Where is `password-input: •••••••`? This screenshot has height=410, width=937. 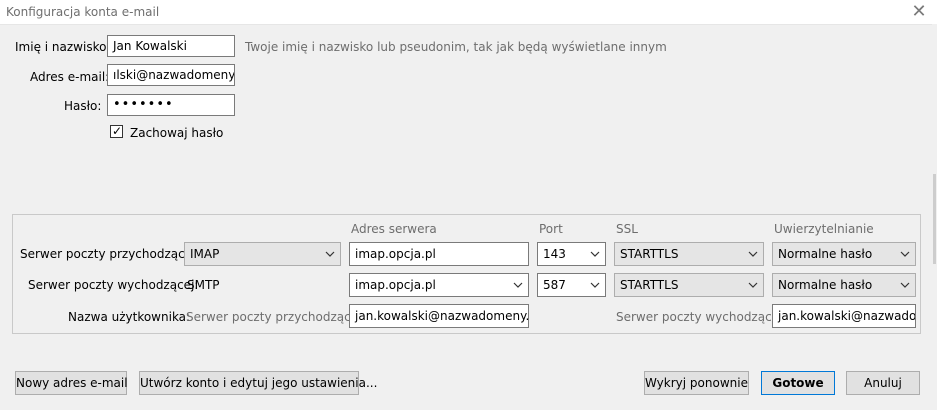
password-input: ••••••• is located at coordinates (171, 105).